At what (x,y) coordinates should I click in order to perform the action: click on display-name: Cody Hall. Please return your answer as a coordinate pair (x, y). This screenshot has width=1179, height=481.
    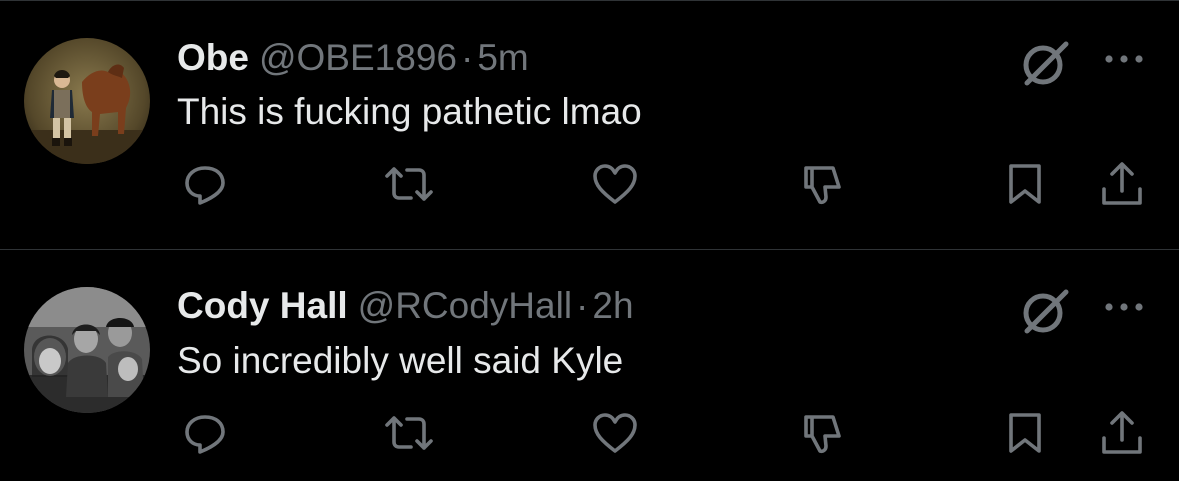
    Looking at the image, I should click on (262, 305).